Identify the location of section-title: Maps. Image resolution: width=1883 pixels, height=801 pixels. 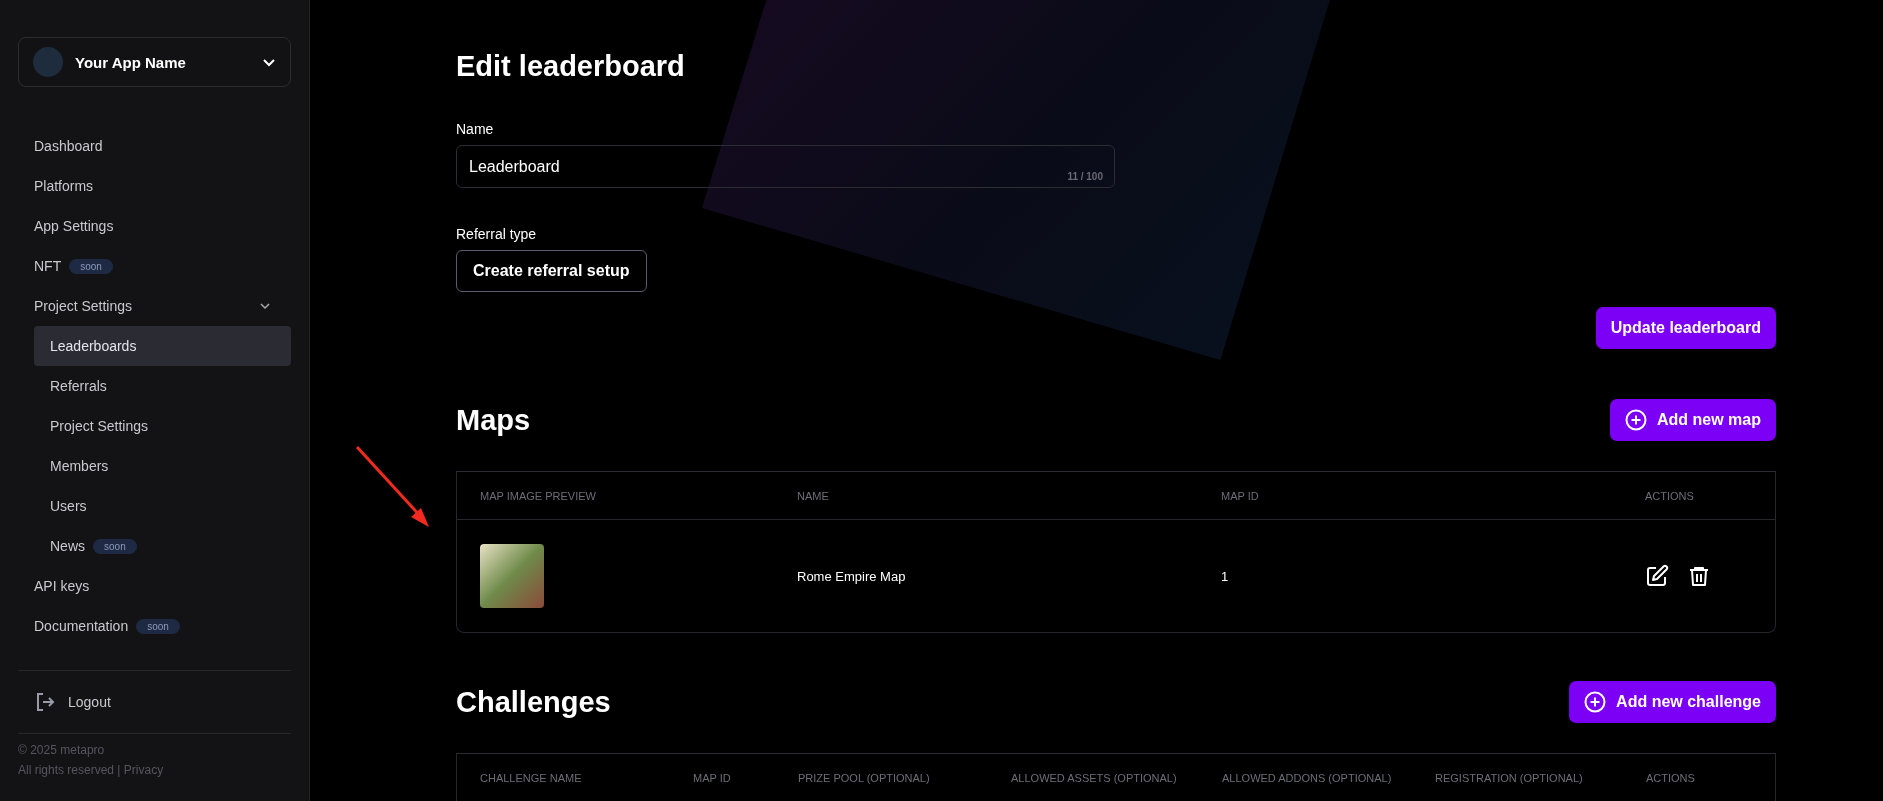
(493, 420).